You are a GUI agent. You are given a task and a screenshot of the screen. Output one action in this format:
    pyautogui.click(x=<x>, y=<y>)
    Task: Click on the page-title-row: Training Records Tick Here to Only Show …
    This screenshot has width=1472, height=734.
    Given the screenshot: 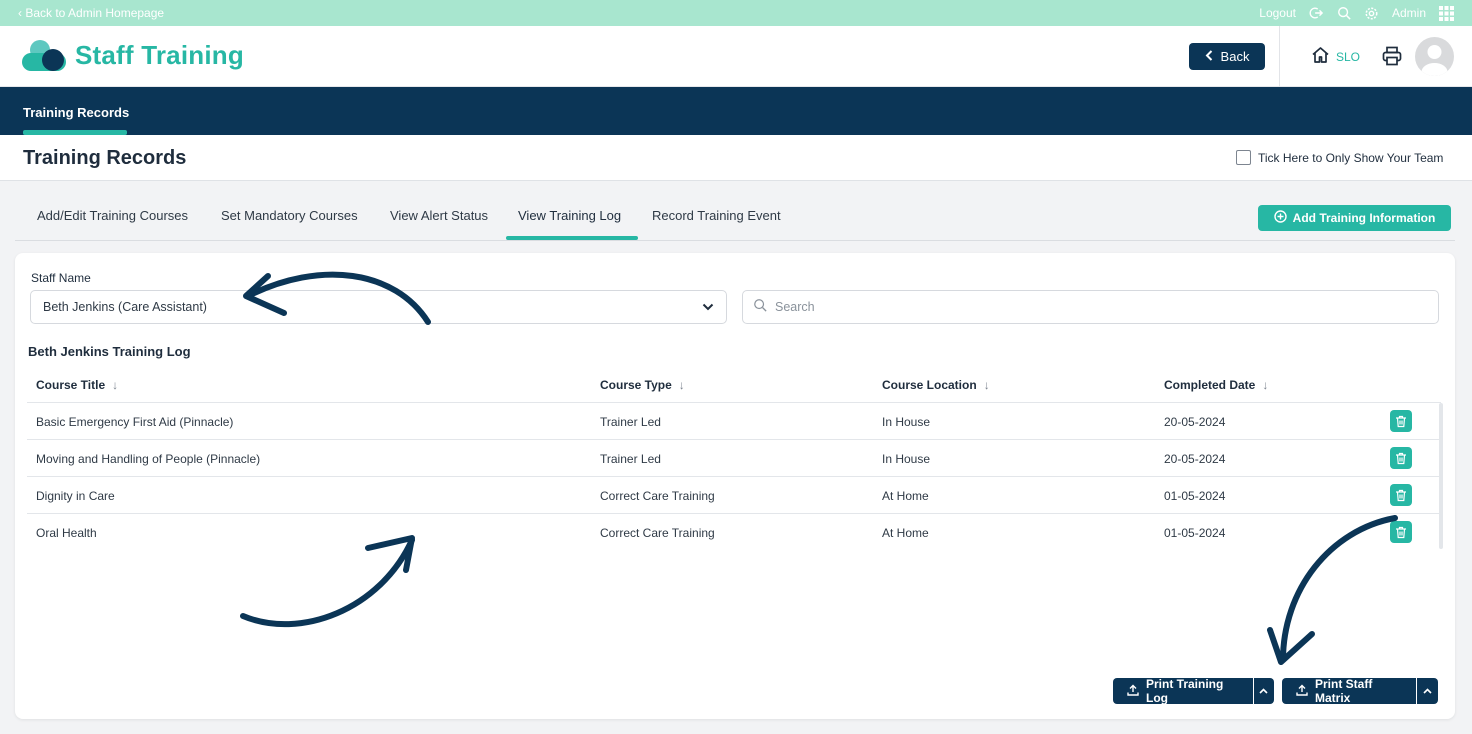 What is the action you would take?
    pyautogui.click(x=736, y=158)
    